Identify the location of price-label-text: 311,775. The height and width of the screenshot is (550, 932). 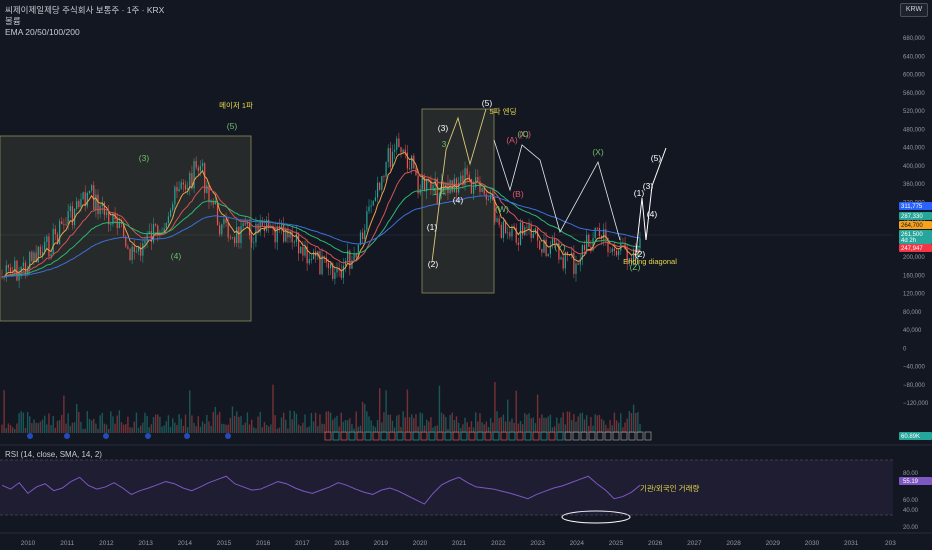
(912, 207).